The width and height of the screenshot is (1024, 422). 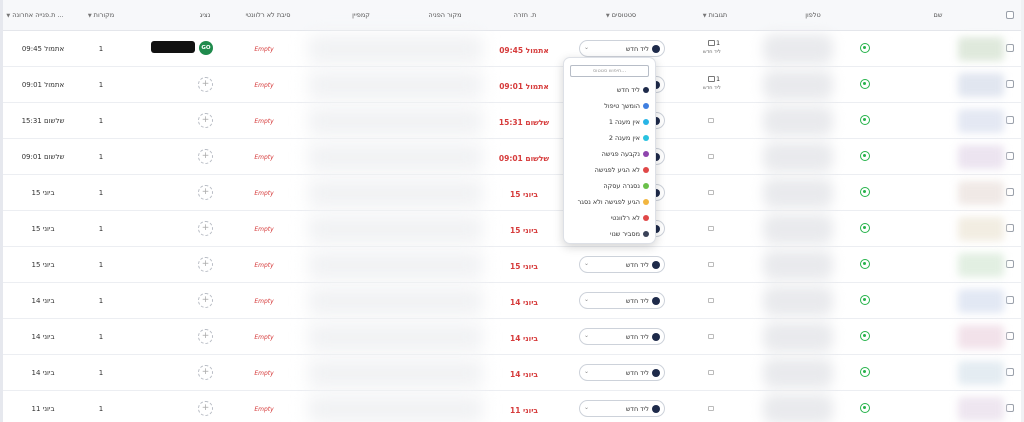 I want to click on header-status: ▼ סטטוסים, so click(x=621, y=15).